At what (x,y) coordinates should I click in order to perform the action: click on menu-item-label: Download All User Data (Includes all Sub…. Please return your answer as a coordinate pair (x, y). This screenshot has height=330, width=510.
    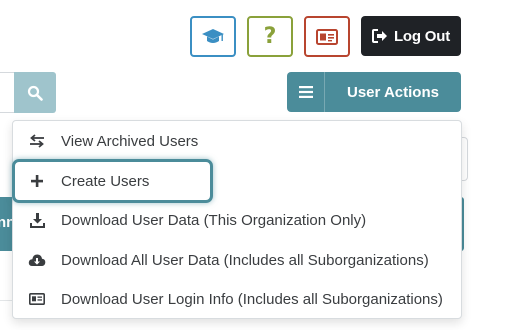
    Looking at the image, I should click on (245, 260).